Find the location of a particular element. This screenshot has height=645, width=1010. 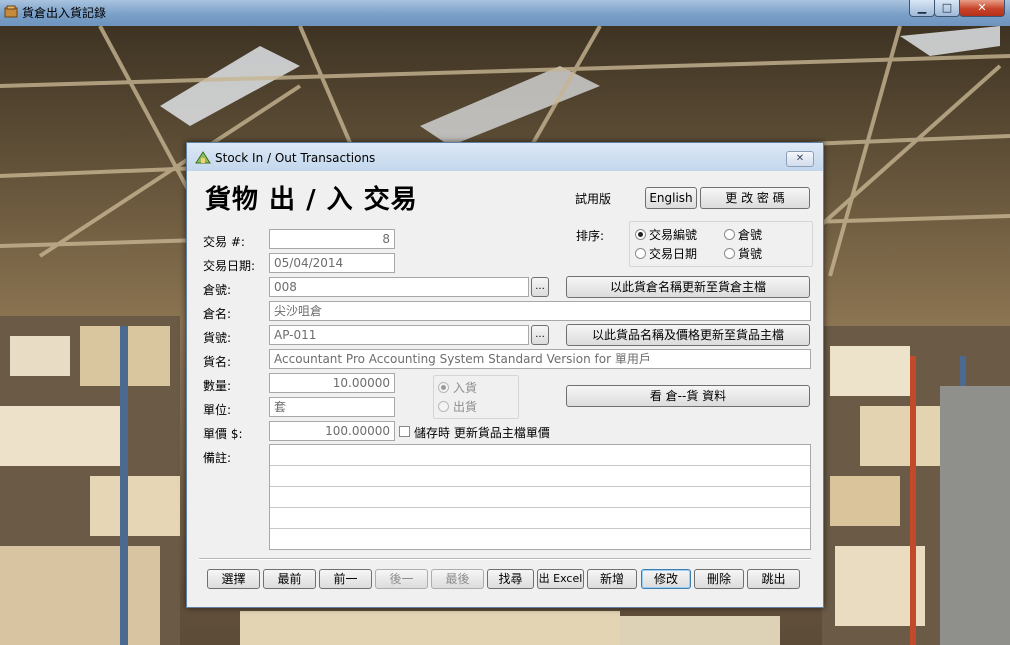

update-item-master-button: 以此貨品名稱及價格更新至貨品主檔 is located at coordinates (688, 335).